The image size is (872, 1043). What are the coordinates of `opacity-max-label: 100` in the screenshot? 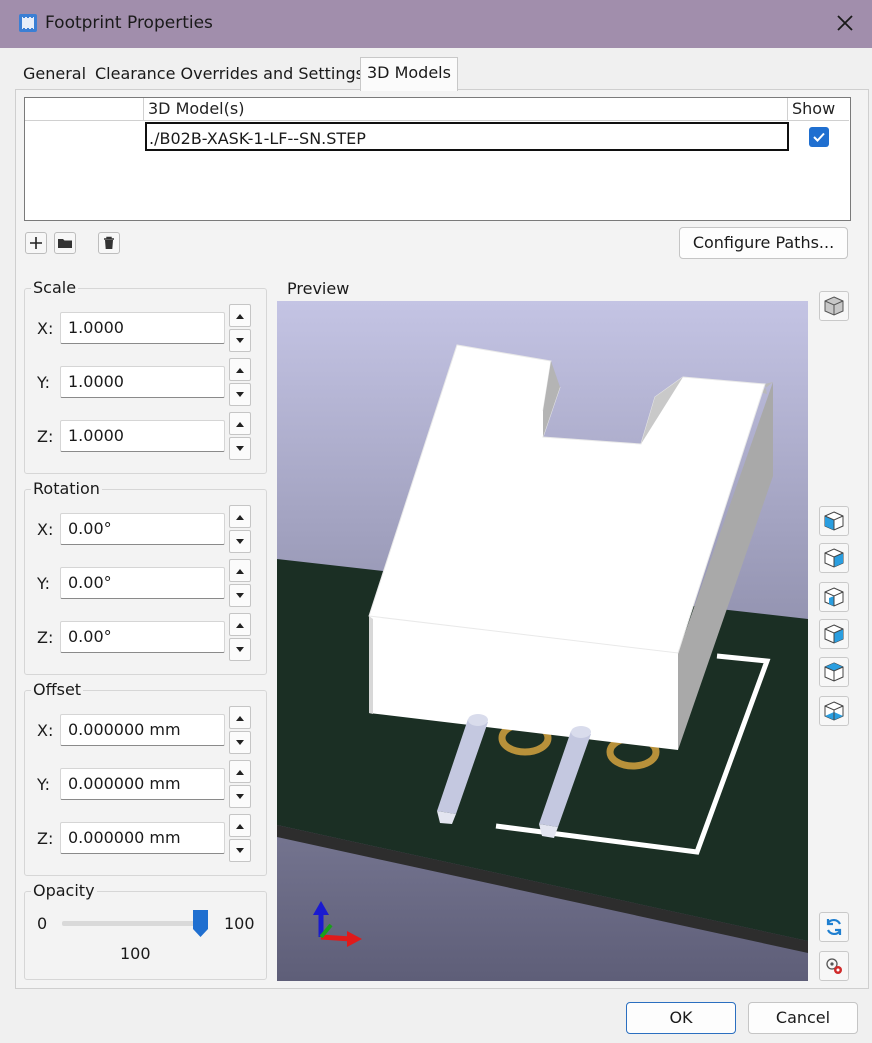 It's located at (239, 923).